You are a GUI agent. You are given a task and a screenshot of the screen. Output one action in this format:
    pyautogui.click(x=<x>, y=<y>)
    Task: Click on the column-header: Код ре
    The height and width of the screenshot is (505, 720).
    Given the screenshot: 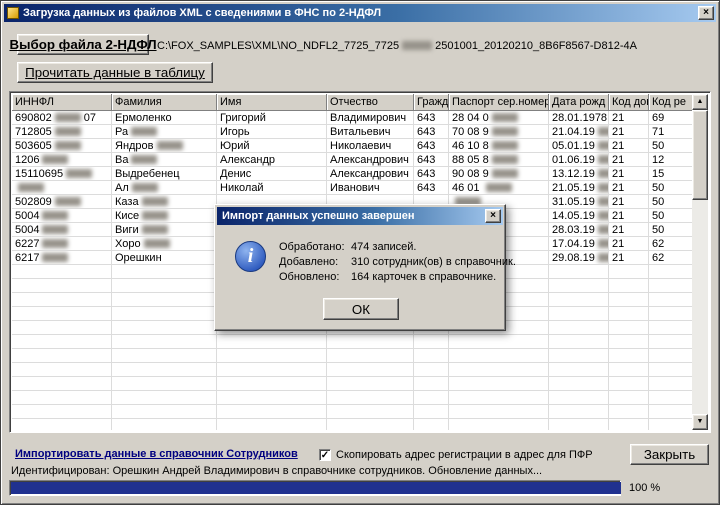 What is the action you would take?
    pyautogui.click(x=670, y=102)
    